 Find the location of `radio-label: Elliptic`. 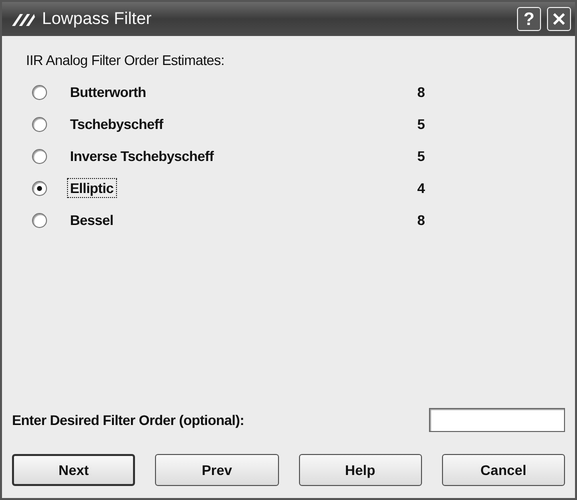

radio-label: Elliptic is located at coordinates (91, 188).